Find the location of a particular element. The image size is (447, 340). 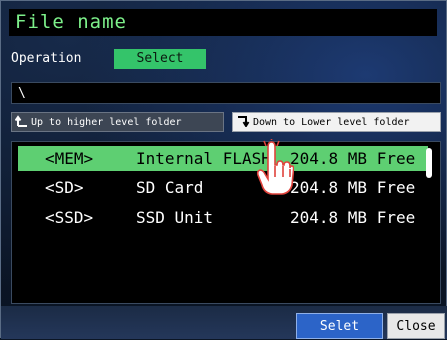

down-button-label: Down to Lower level folder is located at coordinates (331, 122).